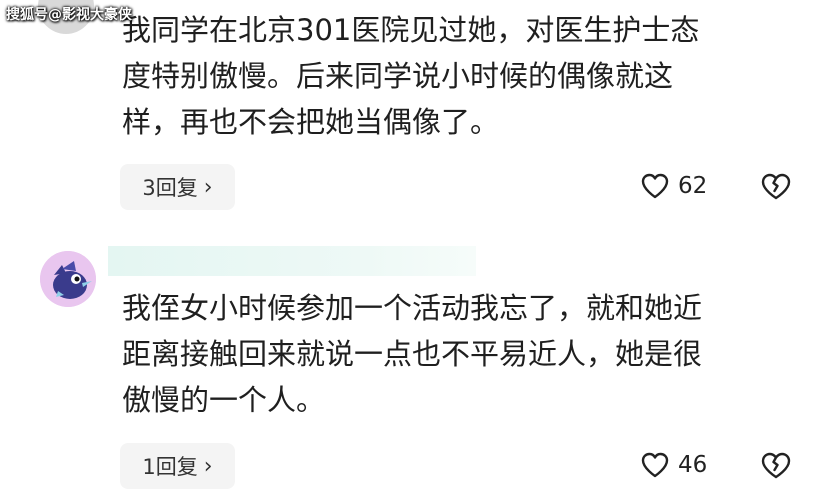  I want to click on replies-button: 1回复 ›, so click(177, 466).